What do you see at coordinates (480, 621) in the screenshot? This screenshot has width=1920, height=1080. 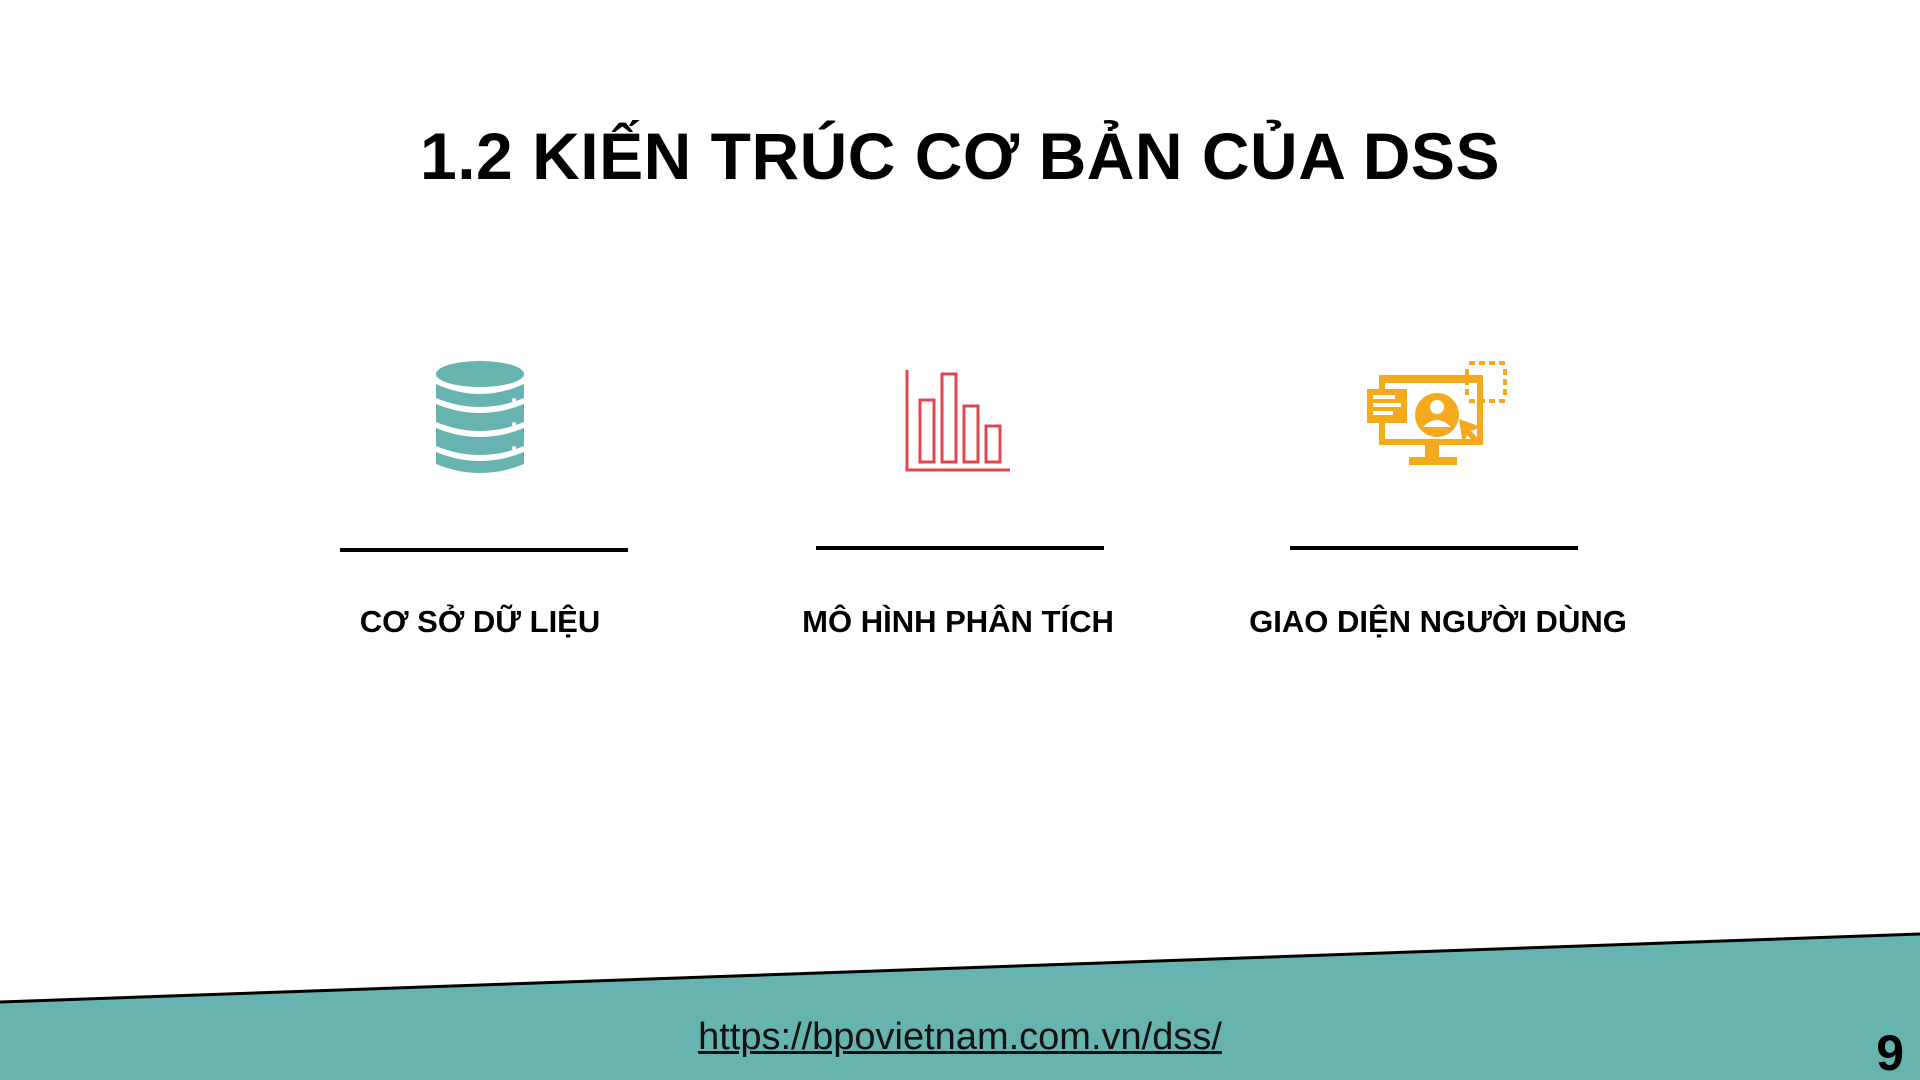 I see `architecture-item-label: CƠ SỞ DỮ LIỆU` at bounding box center [480, 621].